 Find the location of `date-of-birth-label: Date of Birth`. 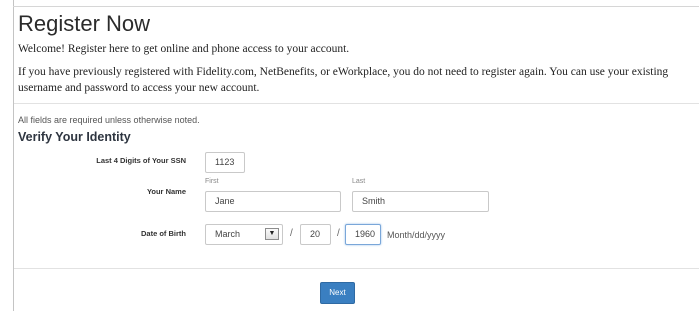

date-of-birth-label: Date of Birth is located at coordinates (163, 233).